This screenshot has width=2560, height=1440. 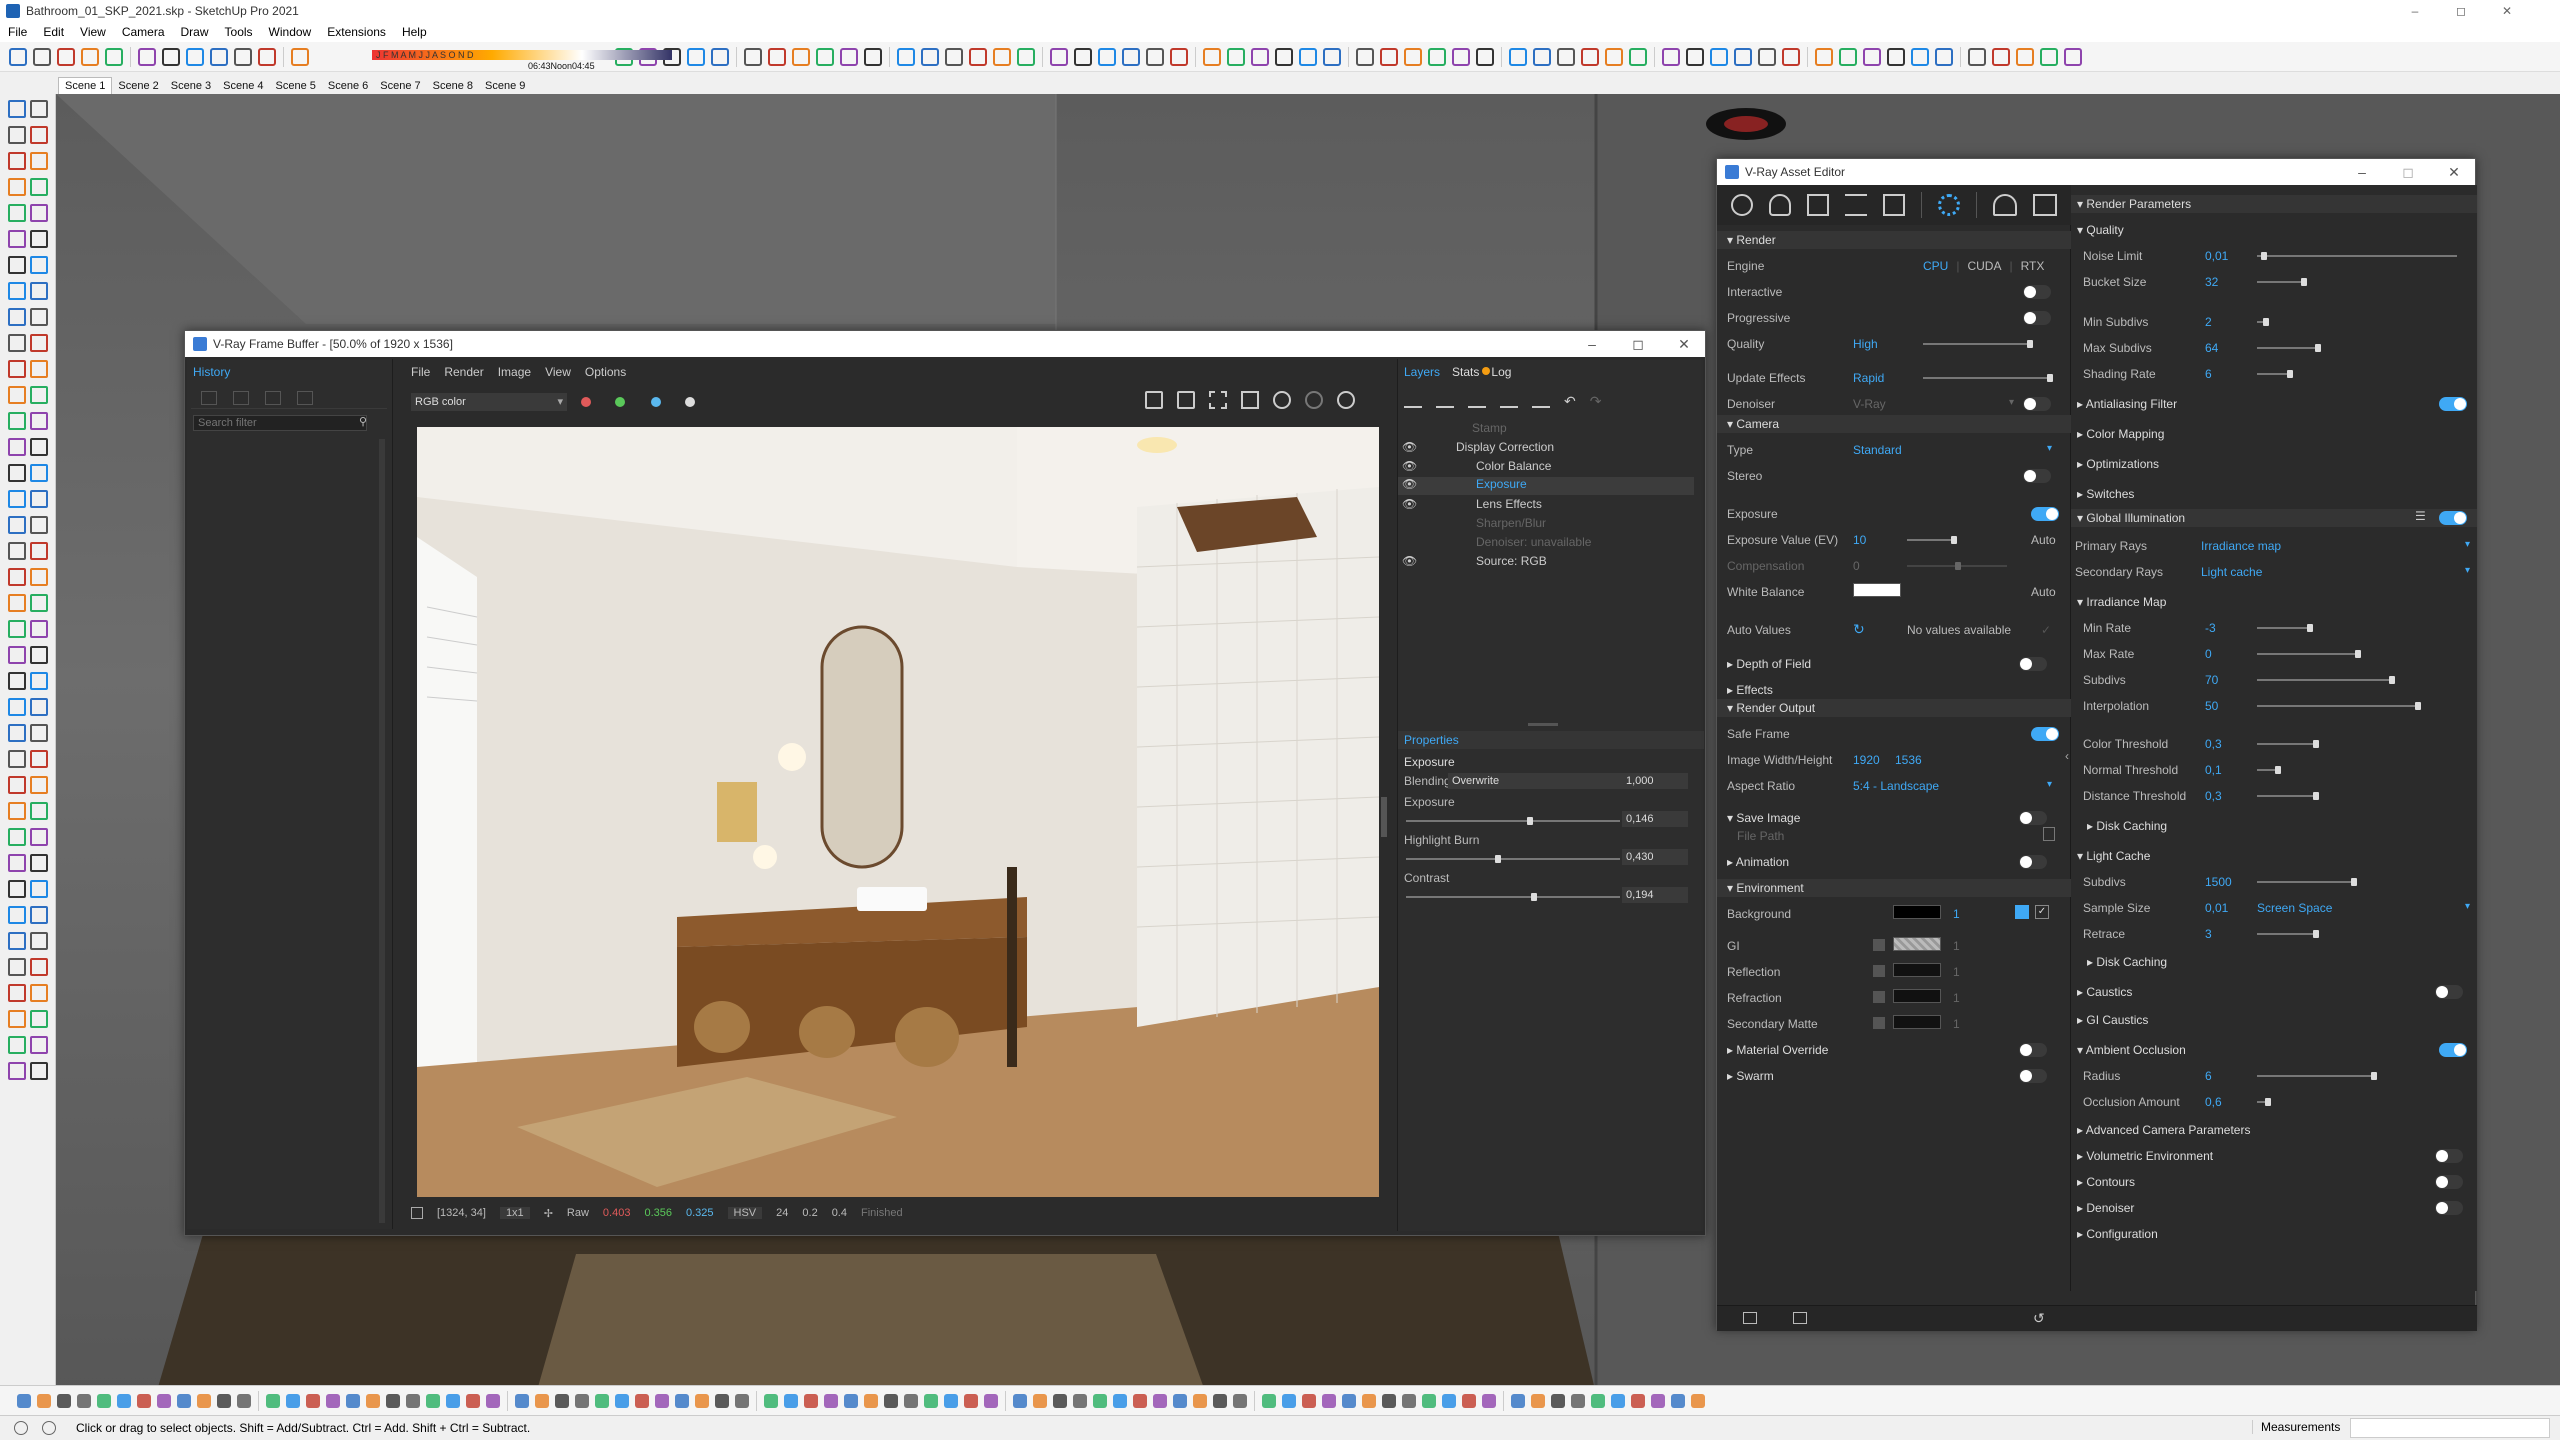 I want to click on region-render-icon, so click(x=1218, y=400).